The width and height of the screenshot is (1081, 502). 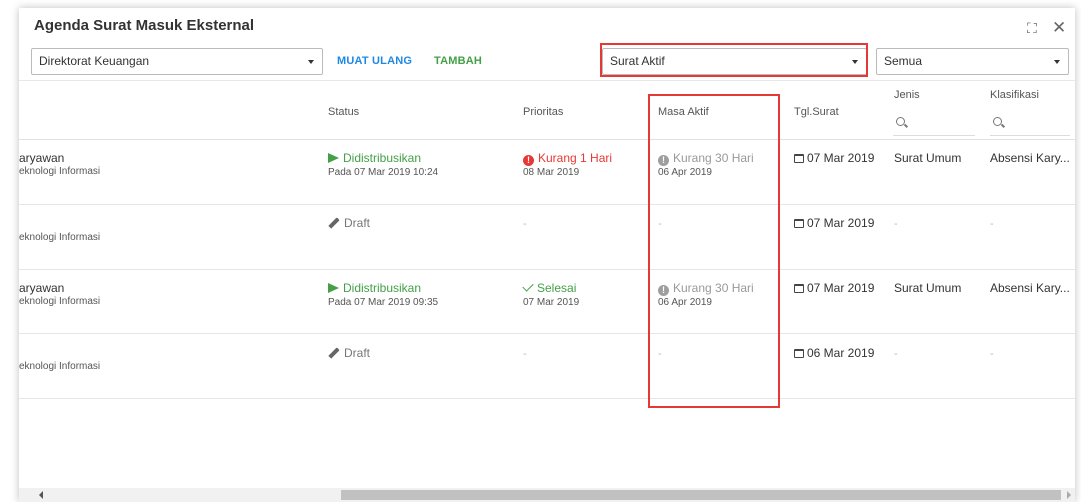 I want to click on alert-icon: !, so click(x=528, y=160).